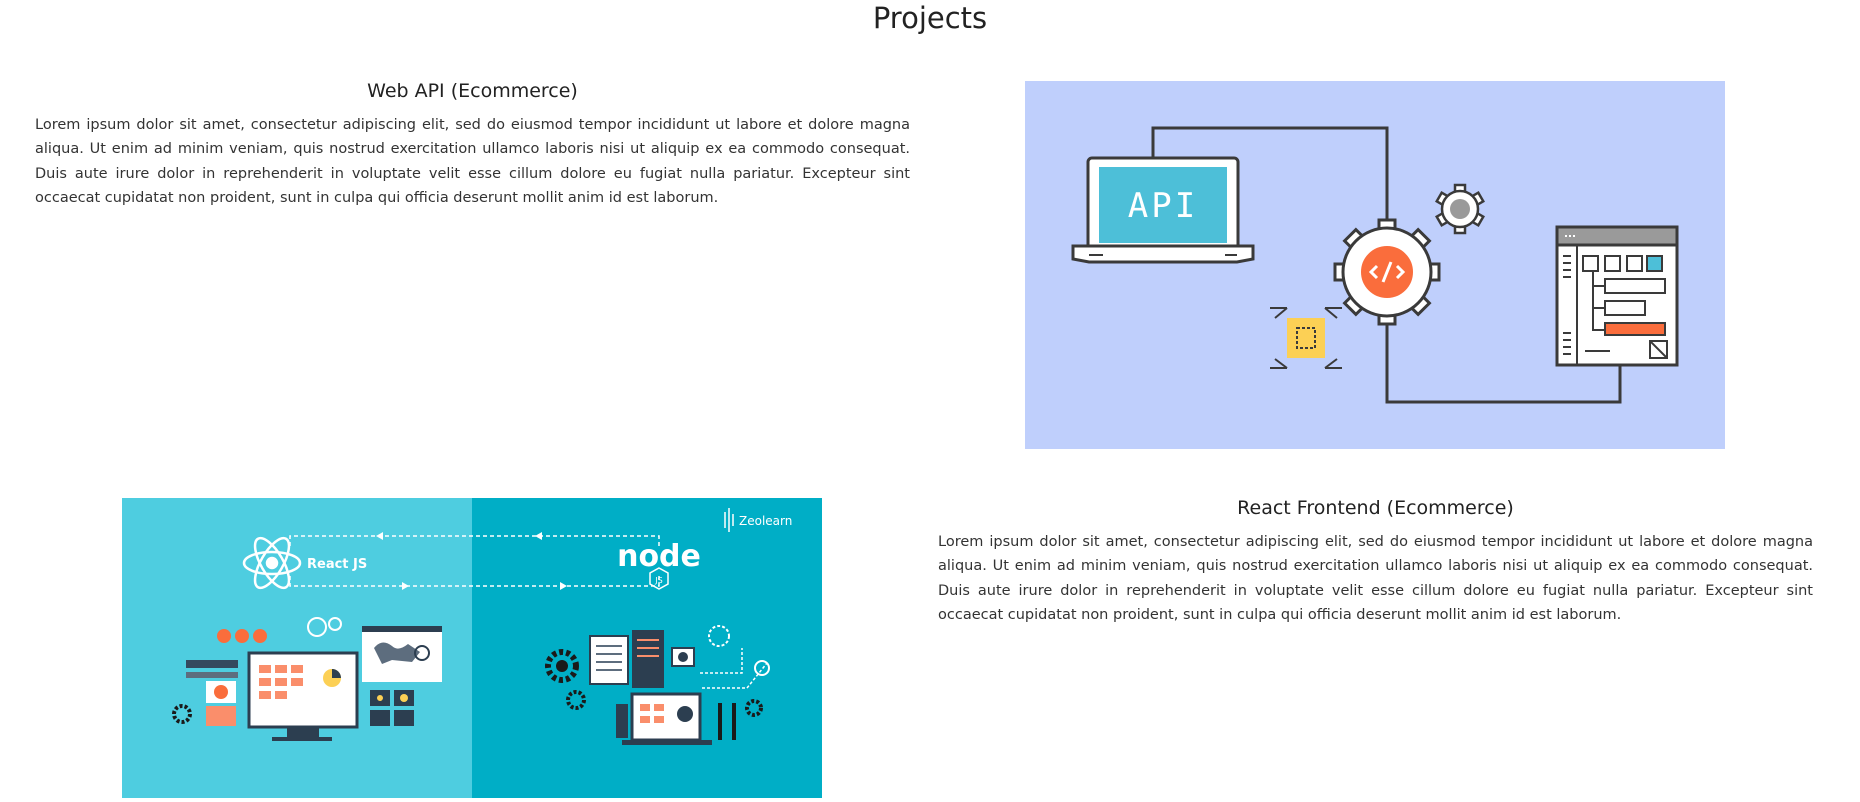  I want to click on react-js-label: React JS, so click(337, 564).